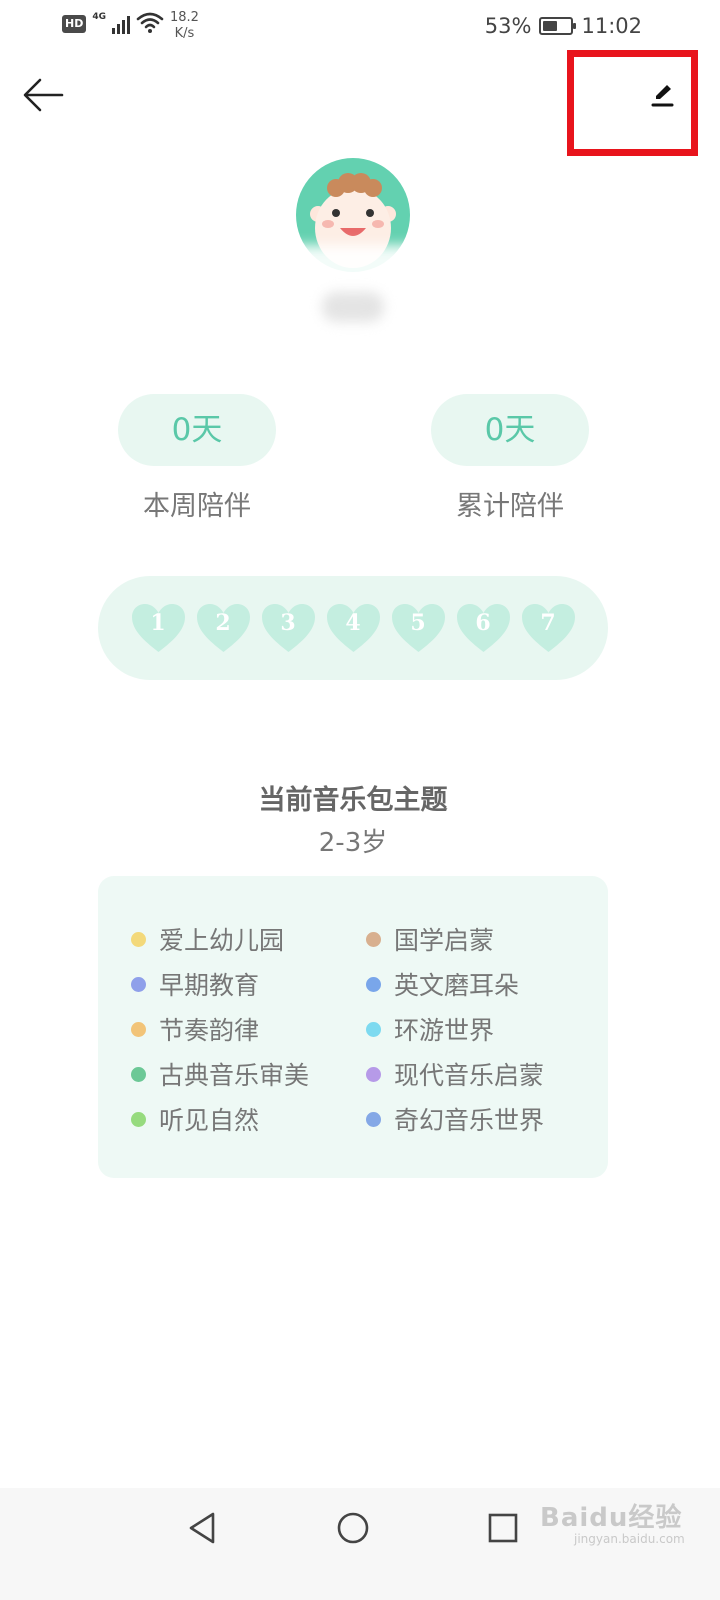 Image resolution: width=720 pixels, height=1600 pixels. What do you see at coordinates (158, 623) in the screenshot?
I see `heart-number: 1` at bounding box center [158, 623].